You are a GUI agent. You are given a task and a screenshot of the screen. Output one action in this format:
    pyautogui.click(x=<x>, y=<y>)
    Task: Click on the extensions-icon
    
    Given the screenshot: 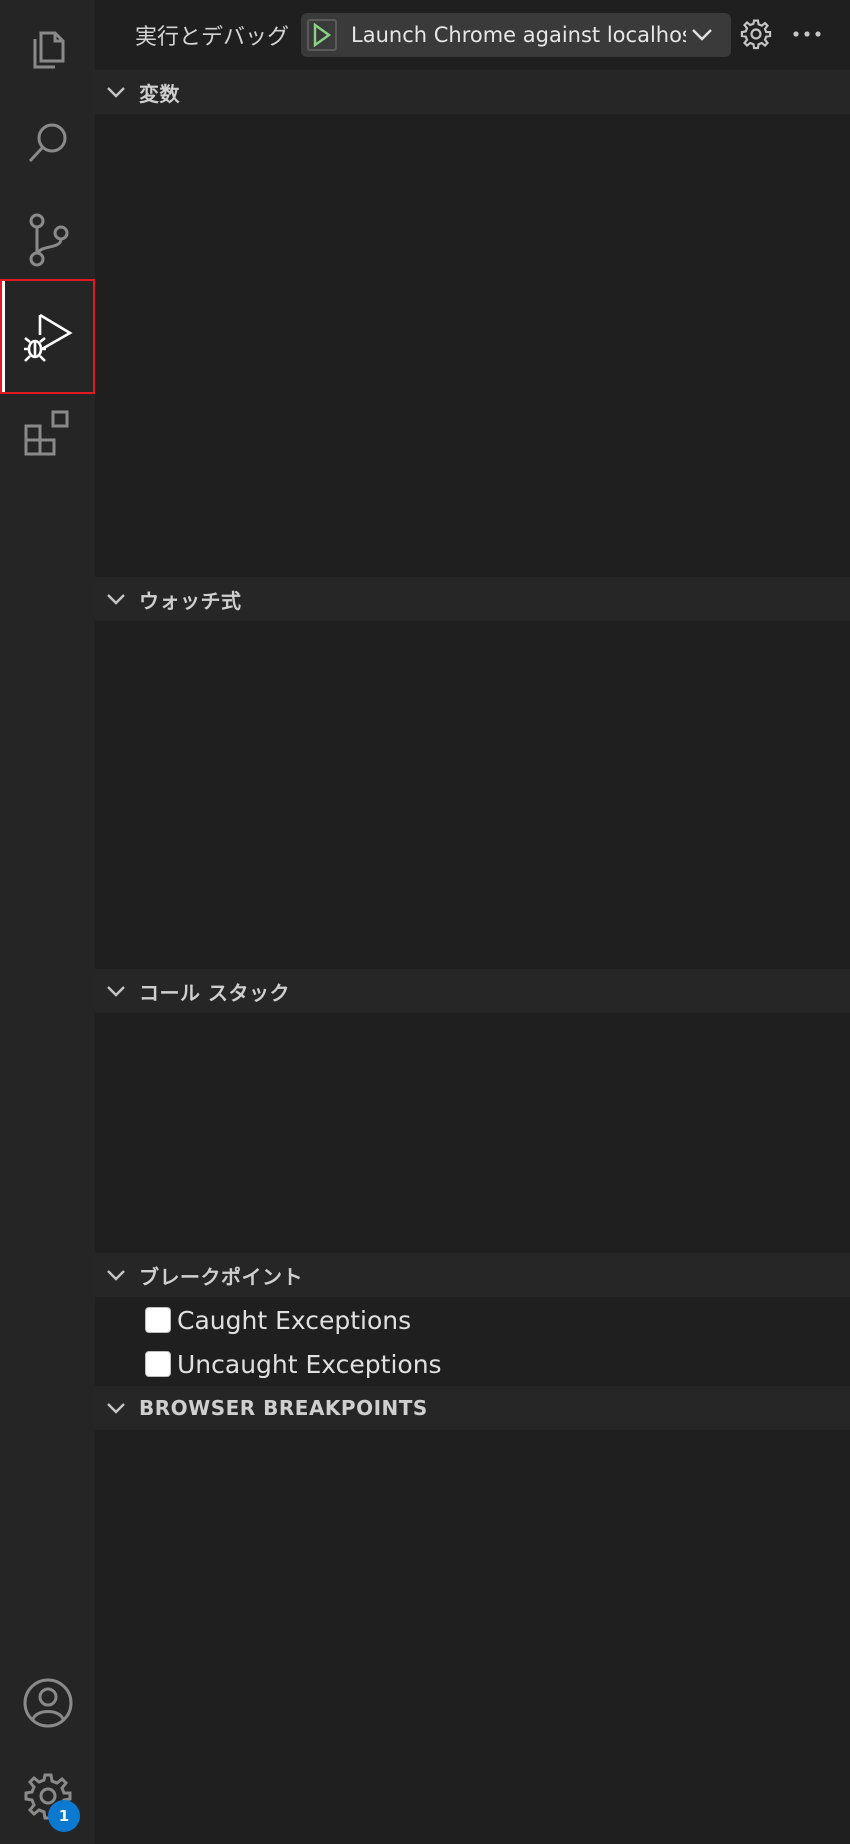 What is the action you would take?
    pyautogui.click(x=46, y=432)
    